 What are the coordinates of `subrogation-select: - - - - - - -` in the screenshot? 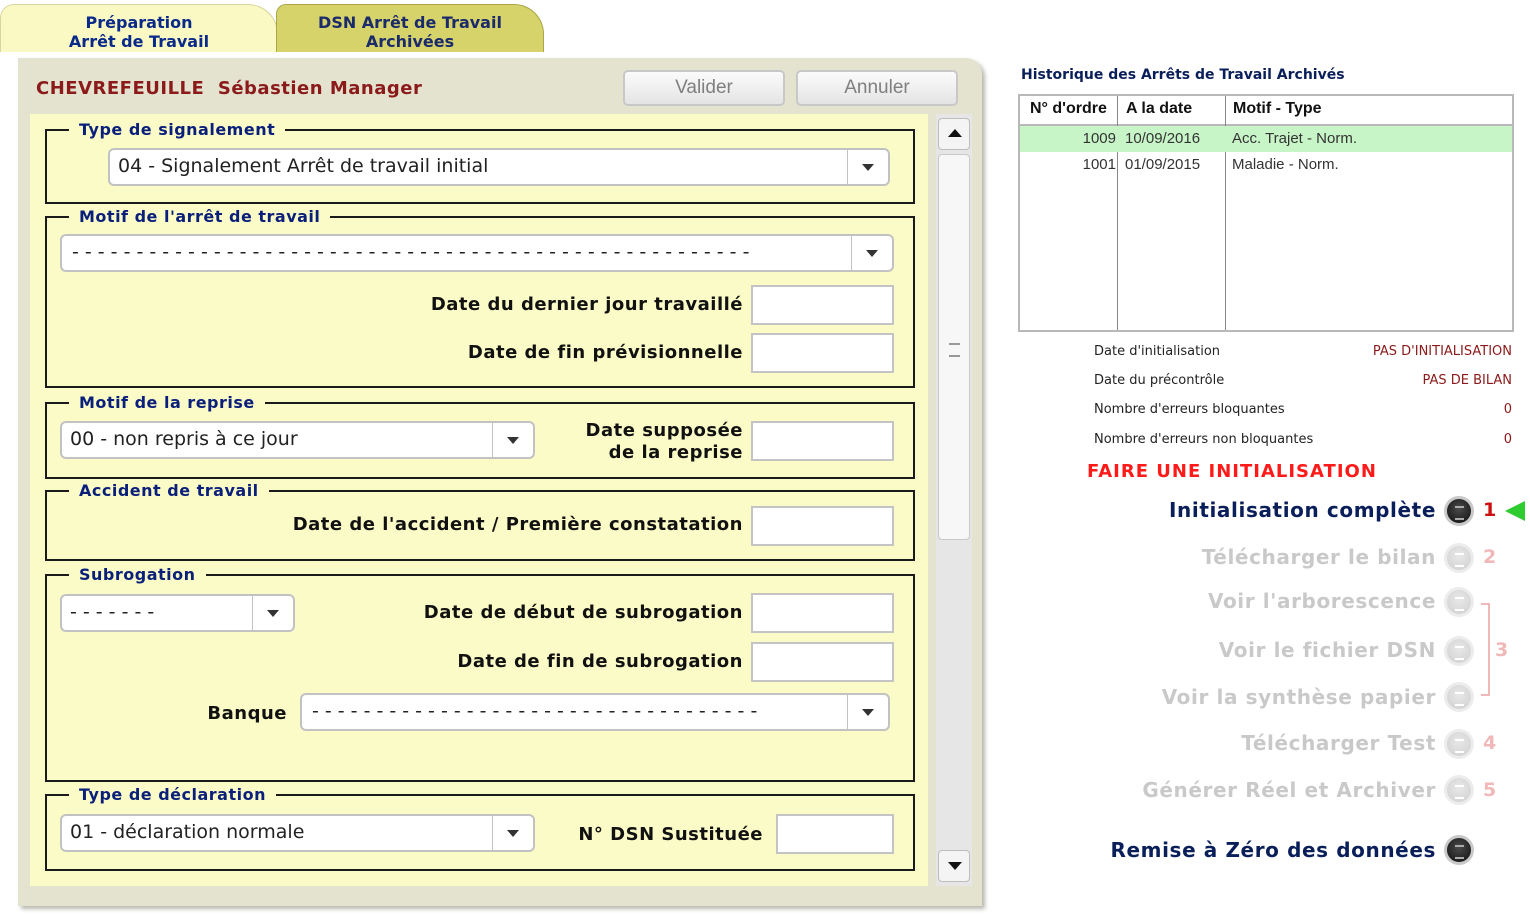 It's located at (177, 613).